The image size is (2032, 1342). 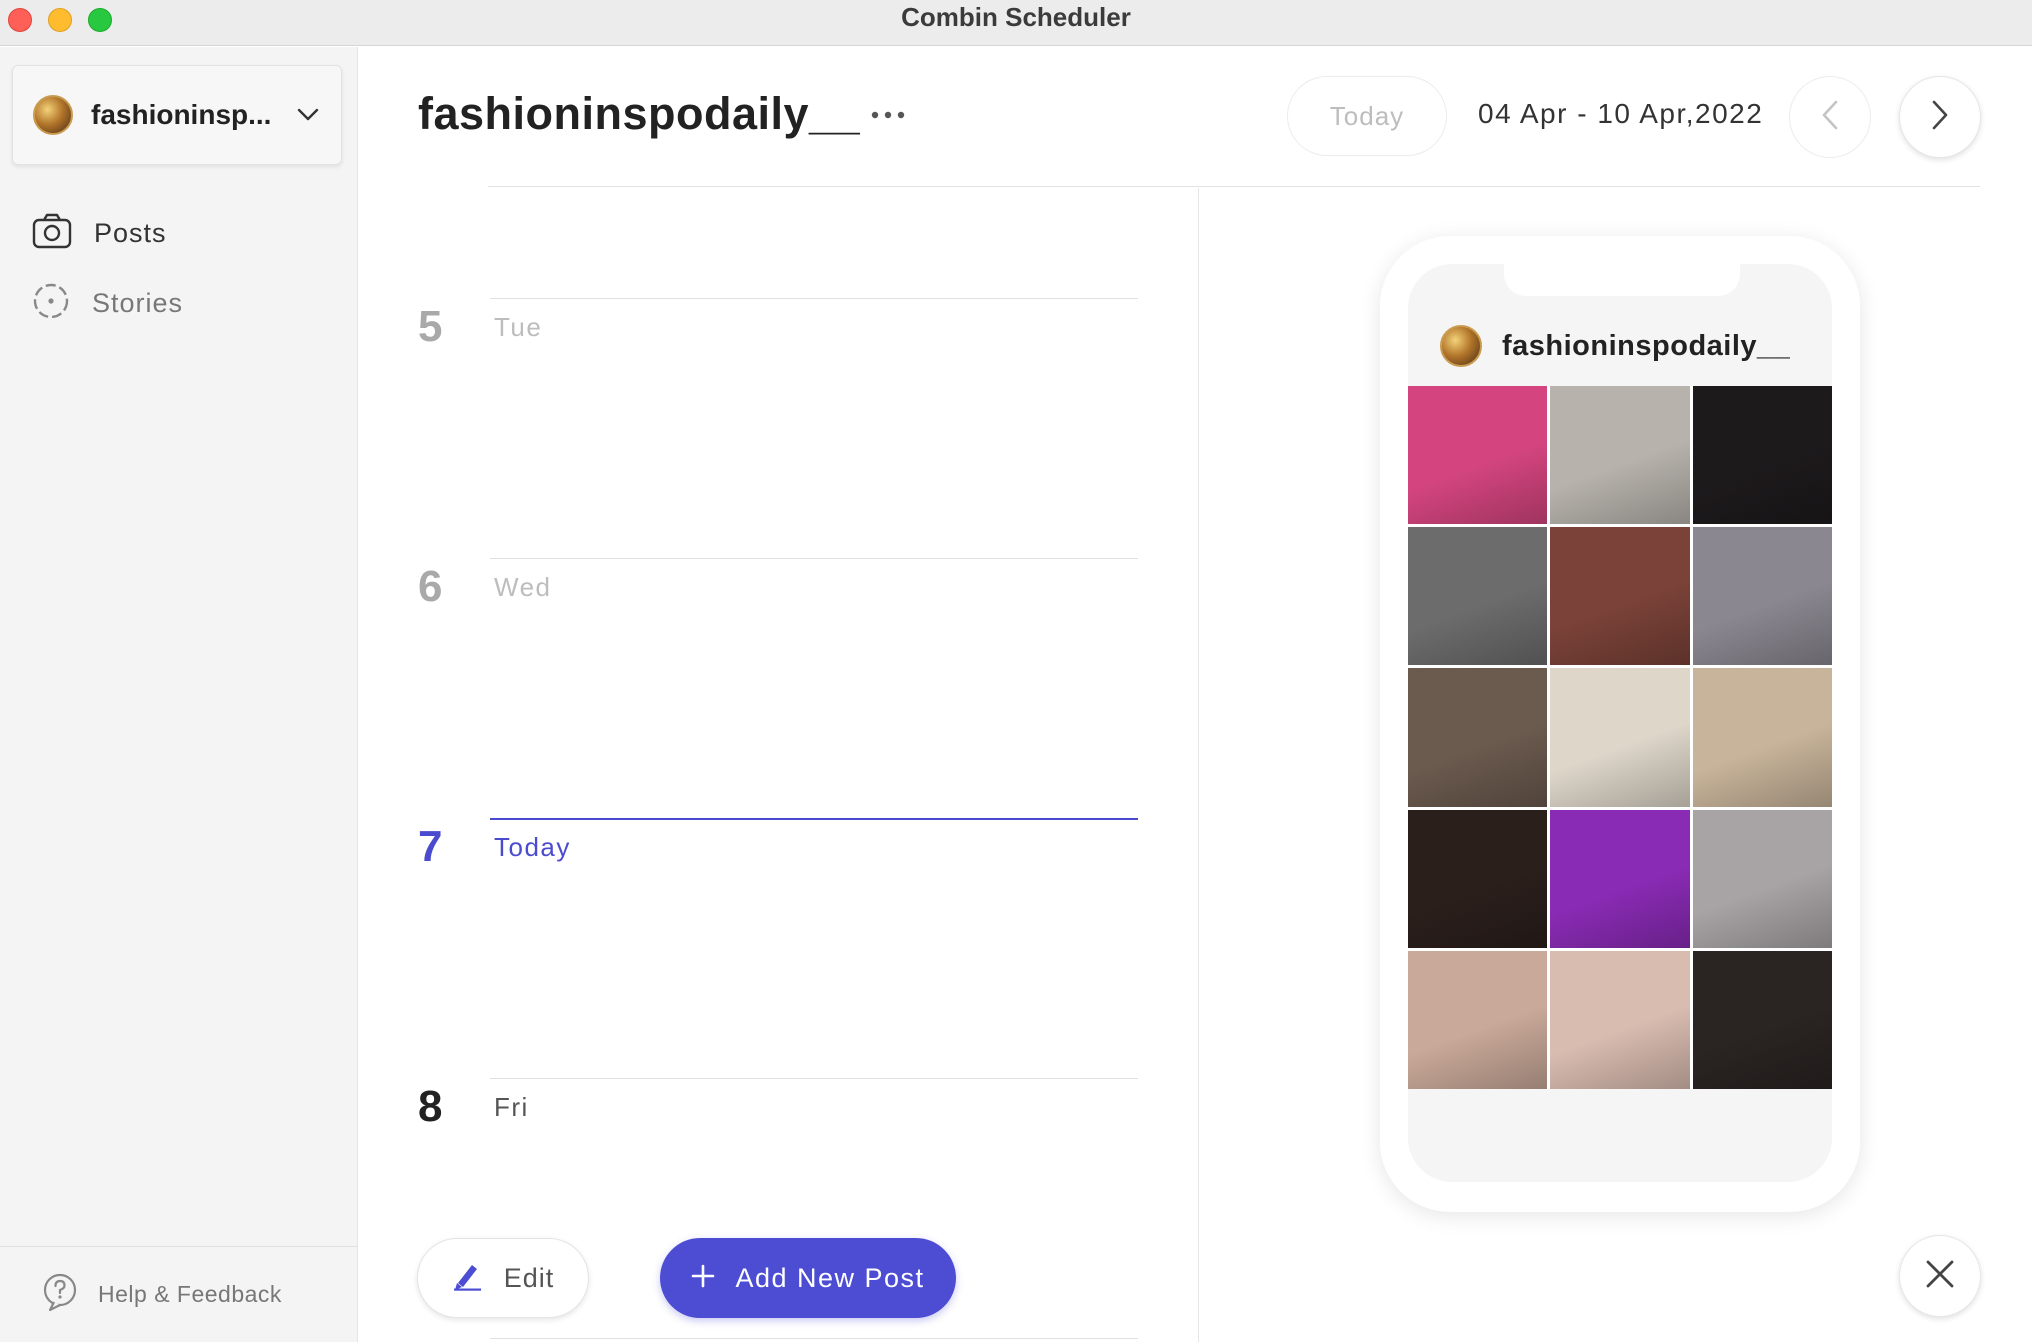 I want to click on day-number: 7, so click(x=430, y=846).